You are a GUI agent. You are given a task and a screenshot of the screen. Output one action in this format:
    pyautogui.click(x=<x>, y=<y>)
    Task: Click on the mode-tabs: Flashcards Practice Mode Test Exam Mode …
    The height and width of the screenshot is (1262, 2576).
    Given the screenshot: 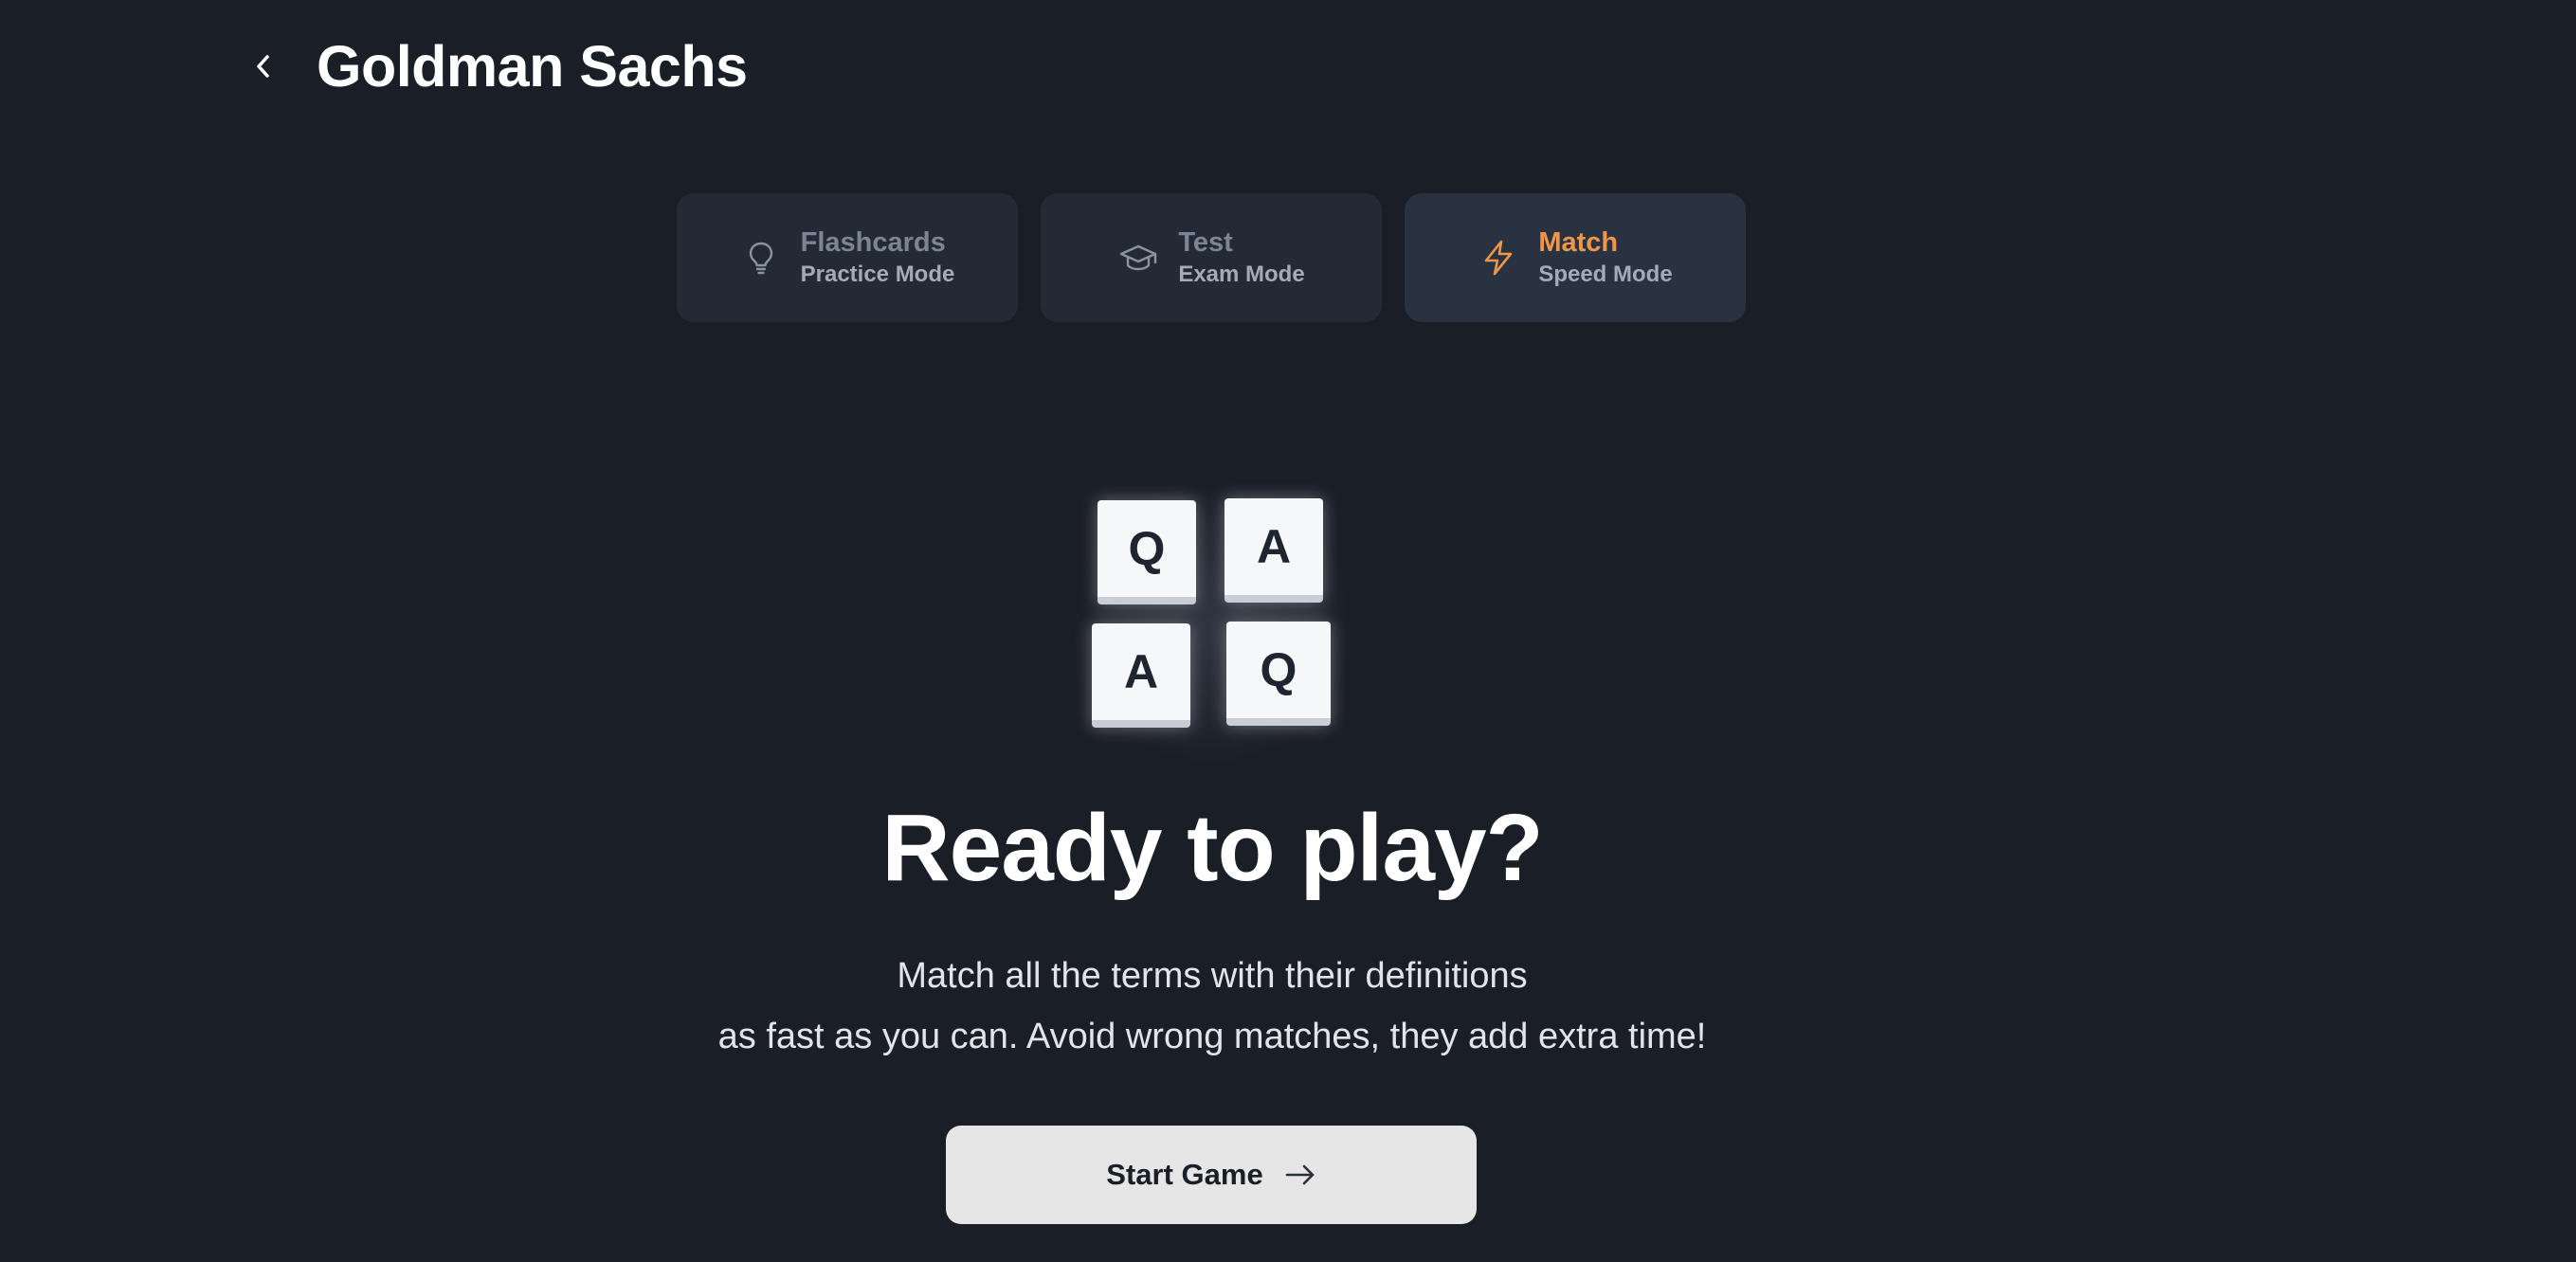 What is the action you would take?
    pyautogui.click(x=1211, y=257)
    